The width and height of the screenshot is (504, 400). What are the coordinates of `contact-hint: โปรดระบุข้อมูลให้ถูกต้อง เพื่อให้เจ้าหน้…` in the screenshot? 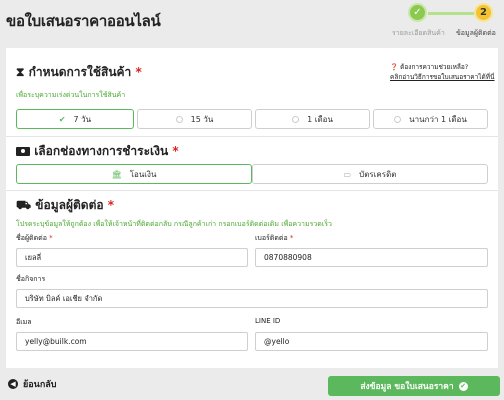 It's located at (174, 224).